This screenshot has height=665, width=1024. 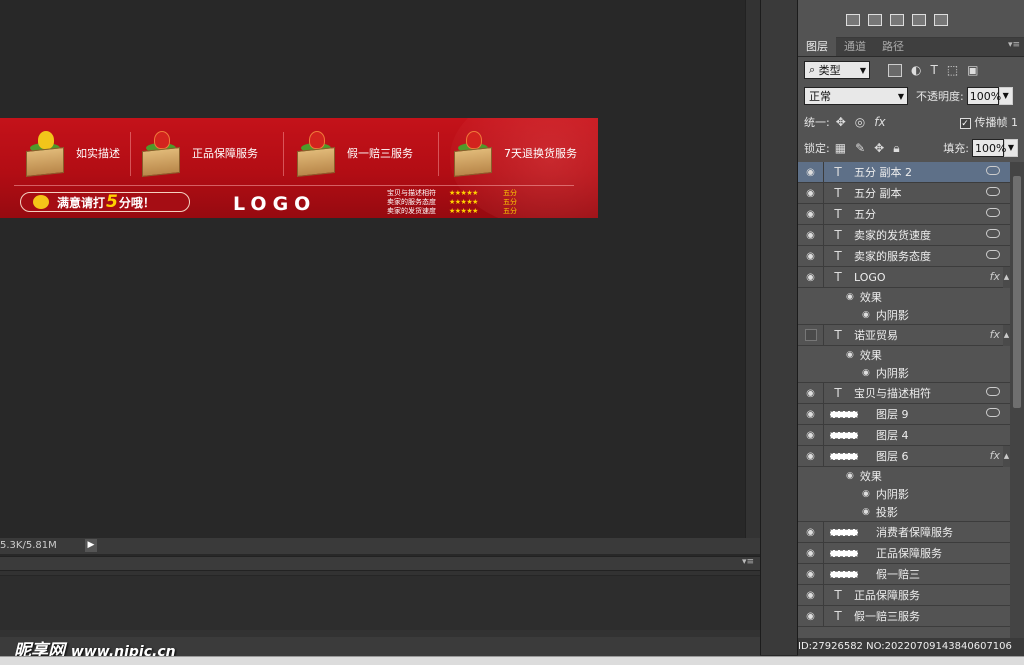 What do you see at coordinates (879, 122) in the screenshot?
I see `unify-style-icon: fx` at bounding box center [879, 122].